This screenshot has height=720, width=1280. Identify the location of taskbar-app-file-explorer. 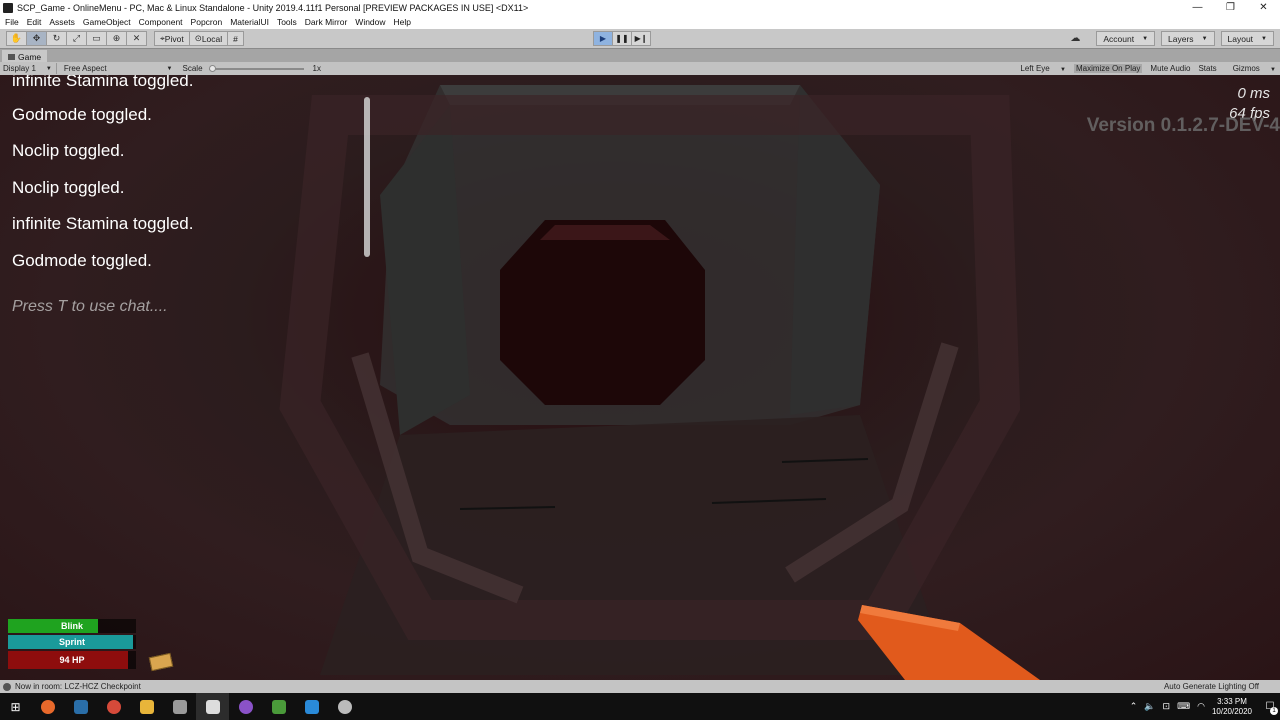
(146, 706).